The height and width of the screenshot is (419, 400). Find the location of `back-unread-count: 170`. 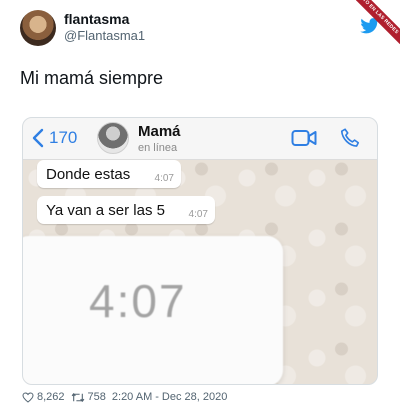

back-unread-count: 170 is located at coordinates (63, 137).